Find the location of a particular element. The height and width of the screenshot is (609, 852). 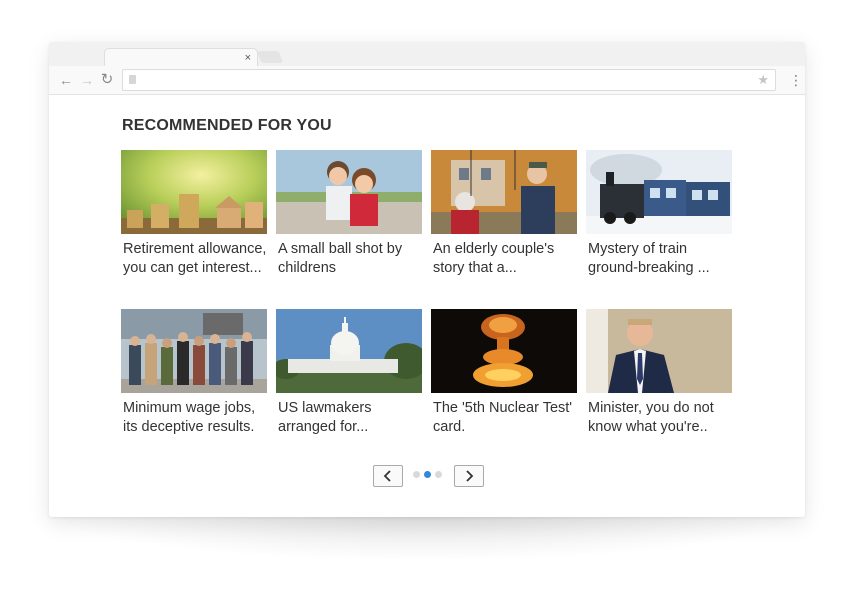

new-tab-button is located at coordinates (270, 57).